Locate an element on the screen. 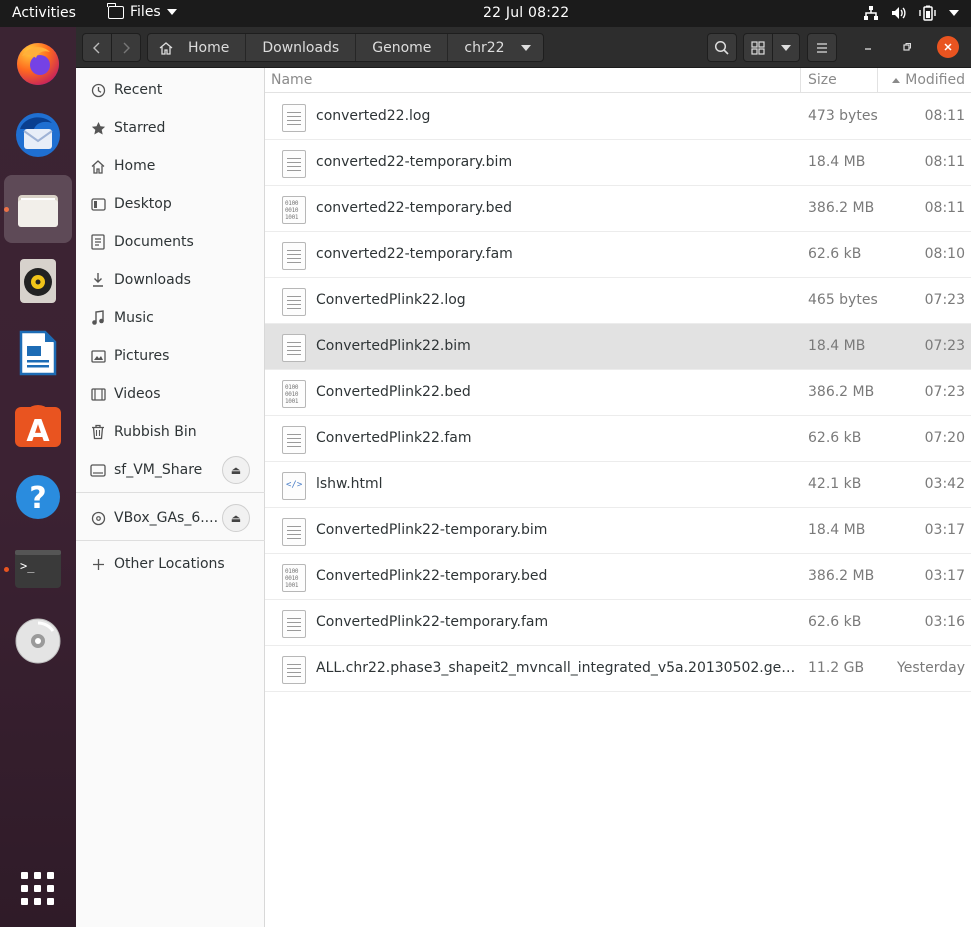 The image size is (971, 927). sidebar-item-videos: Videos is located at coordinates (170, 394).